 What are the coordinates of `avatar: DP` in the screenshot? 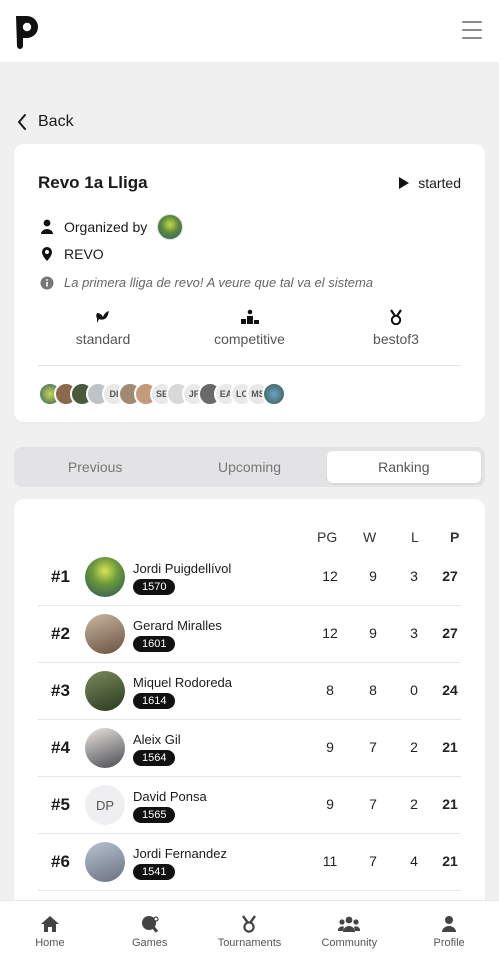 It's located at (105, 805).